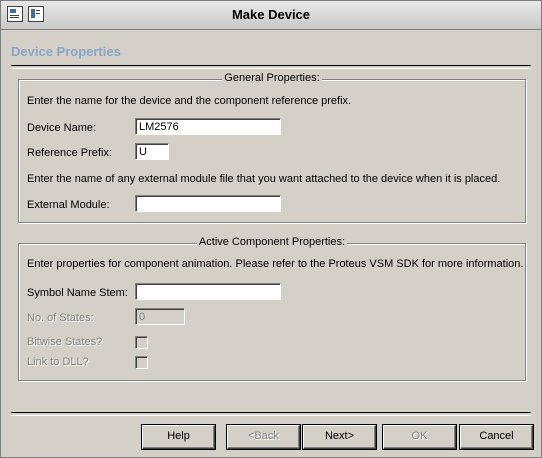 The image size is (542, 458). What do you see at coordinates (271, 414) in the screenshot?
I see `footer-divider` at bounding box center [271, 414].